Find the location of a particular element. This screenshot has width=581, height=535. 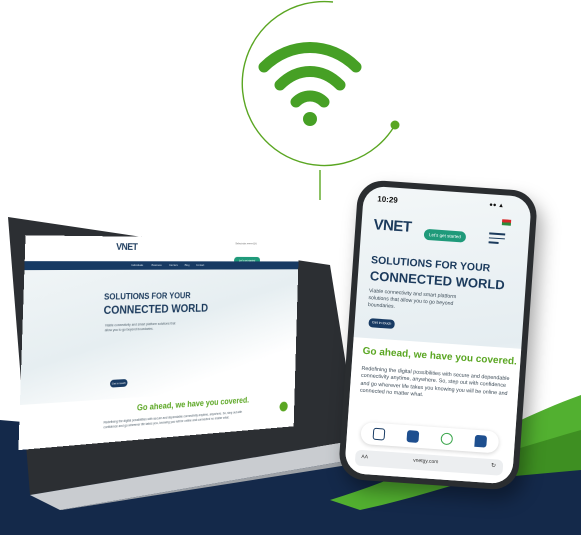

facebook-icon is located at coordinates (413, 436).